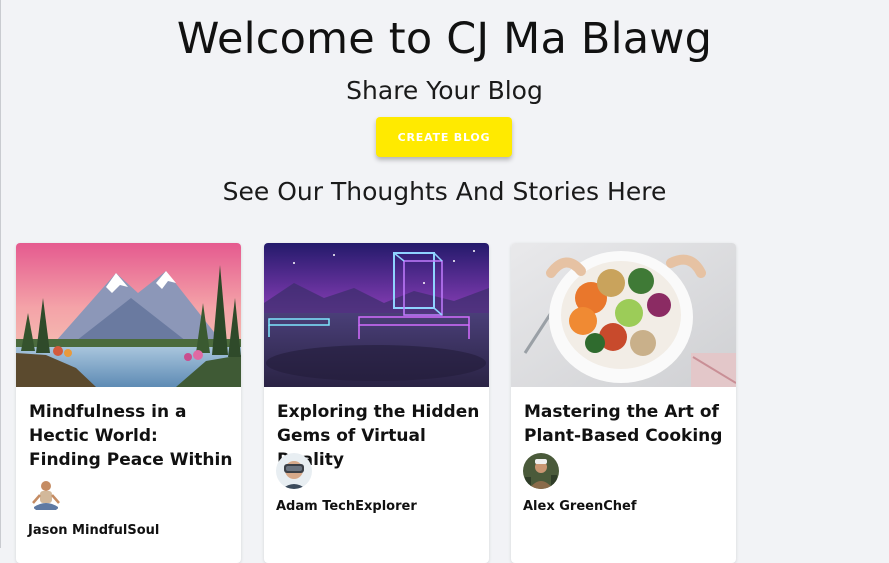  What do you see at coordinates (376, 315) in the screenshot?
I see `neon-vr-landscape-image` at bounding box center [376, 315].